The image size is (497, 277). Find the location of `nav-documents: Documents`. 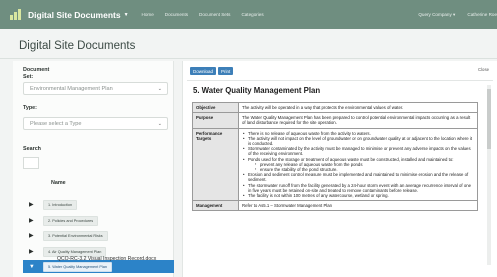

nav-documents: Documents is located at coordinates (176, 14).